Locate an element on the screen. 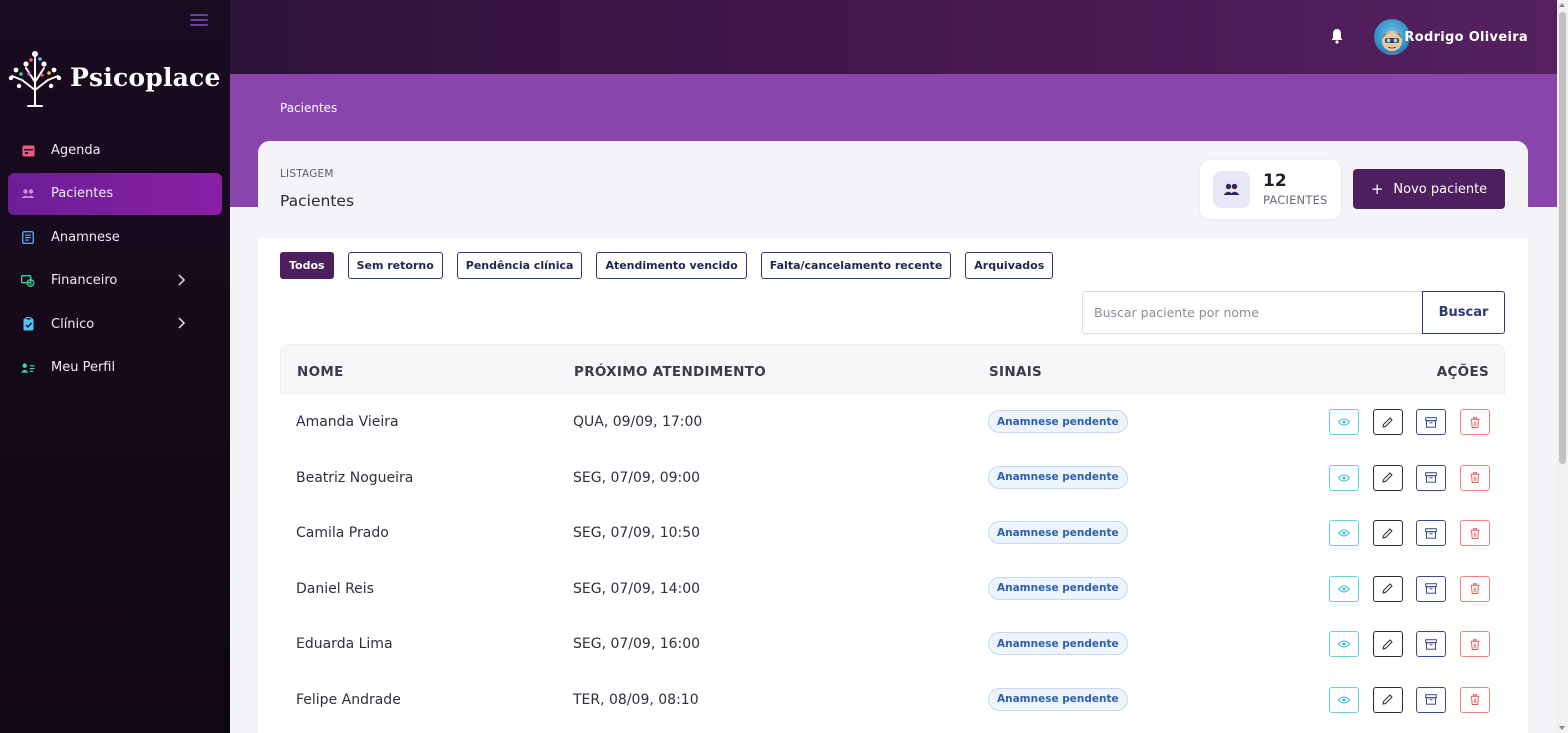 Image resolution: width=1568 pixels, height=733 pixels. next-appointment: TER, 08/09, 08:10 is located at coordinates (636, 699).